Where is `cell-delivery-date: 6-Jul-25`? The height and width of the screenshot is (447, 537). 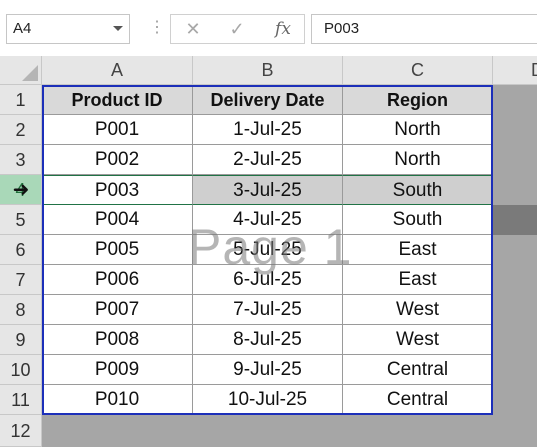
cell-delivery-date: 6-Jul-25 is located at coordinates (268, 280).